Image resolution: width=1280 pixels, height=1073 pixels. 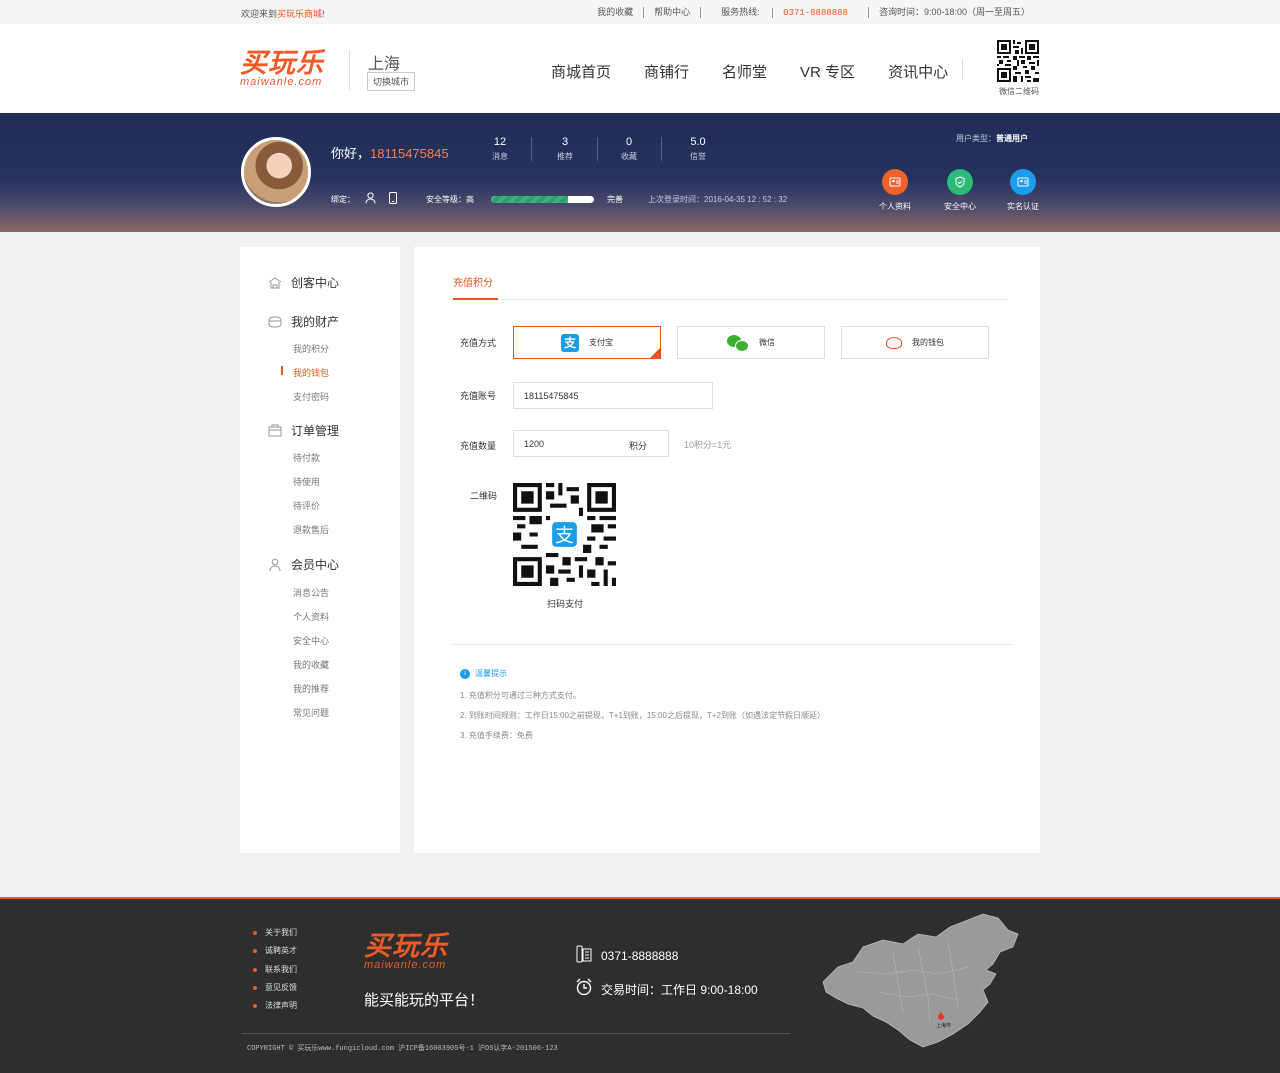 What do you see at coordinates (450, 199) in the screenshot?
I see `security-level-label: 安全等级：高` at bounding box center [450, 199].